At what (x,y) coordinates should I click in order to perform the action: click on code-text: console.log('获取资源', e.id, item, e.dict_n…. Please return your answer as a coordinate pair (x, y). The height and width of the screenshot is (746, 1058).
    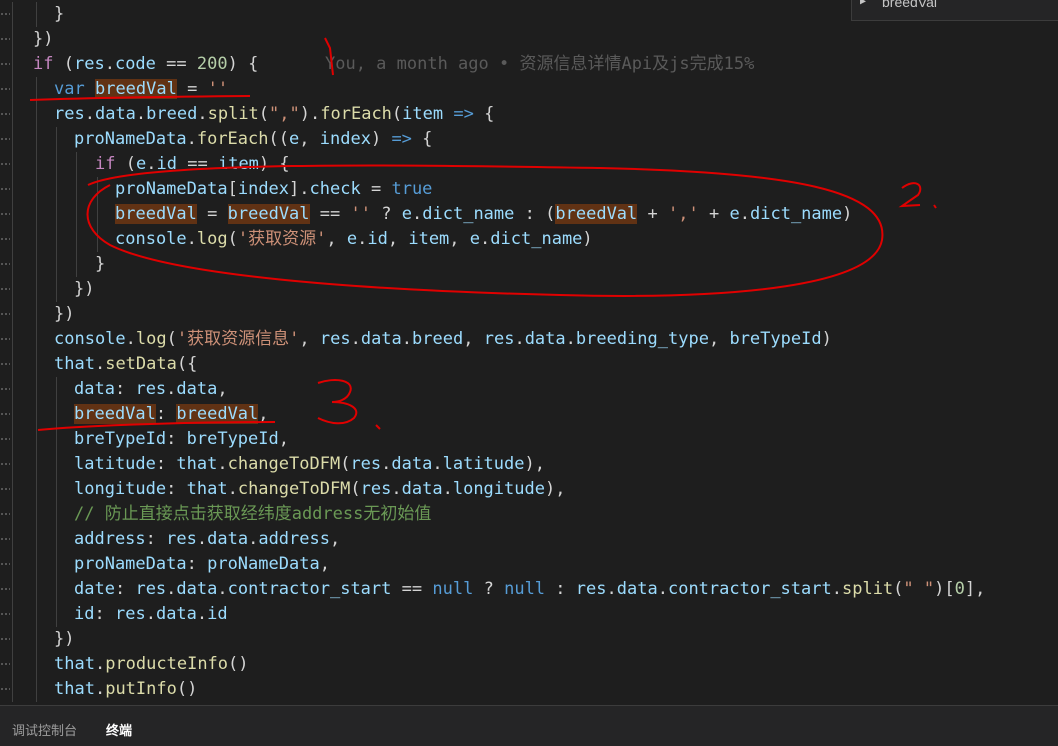
    Looking at the image, I should click on (354, 239).